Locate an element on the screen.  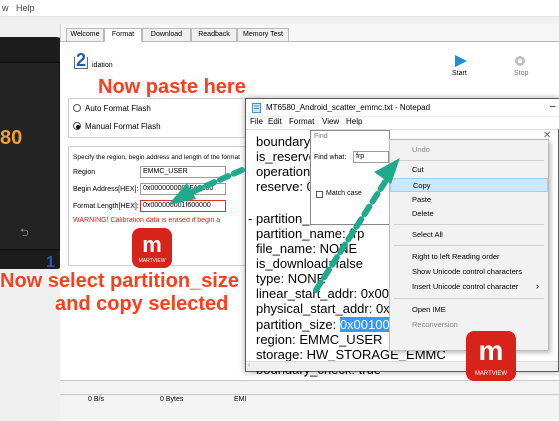
paste-here-annotation: Now paste here is located at coordinates (172, 87).